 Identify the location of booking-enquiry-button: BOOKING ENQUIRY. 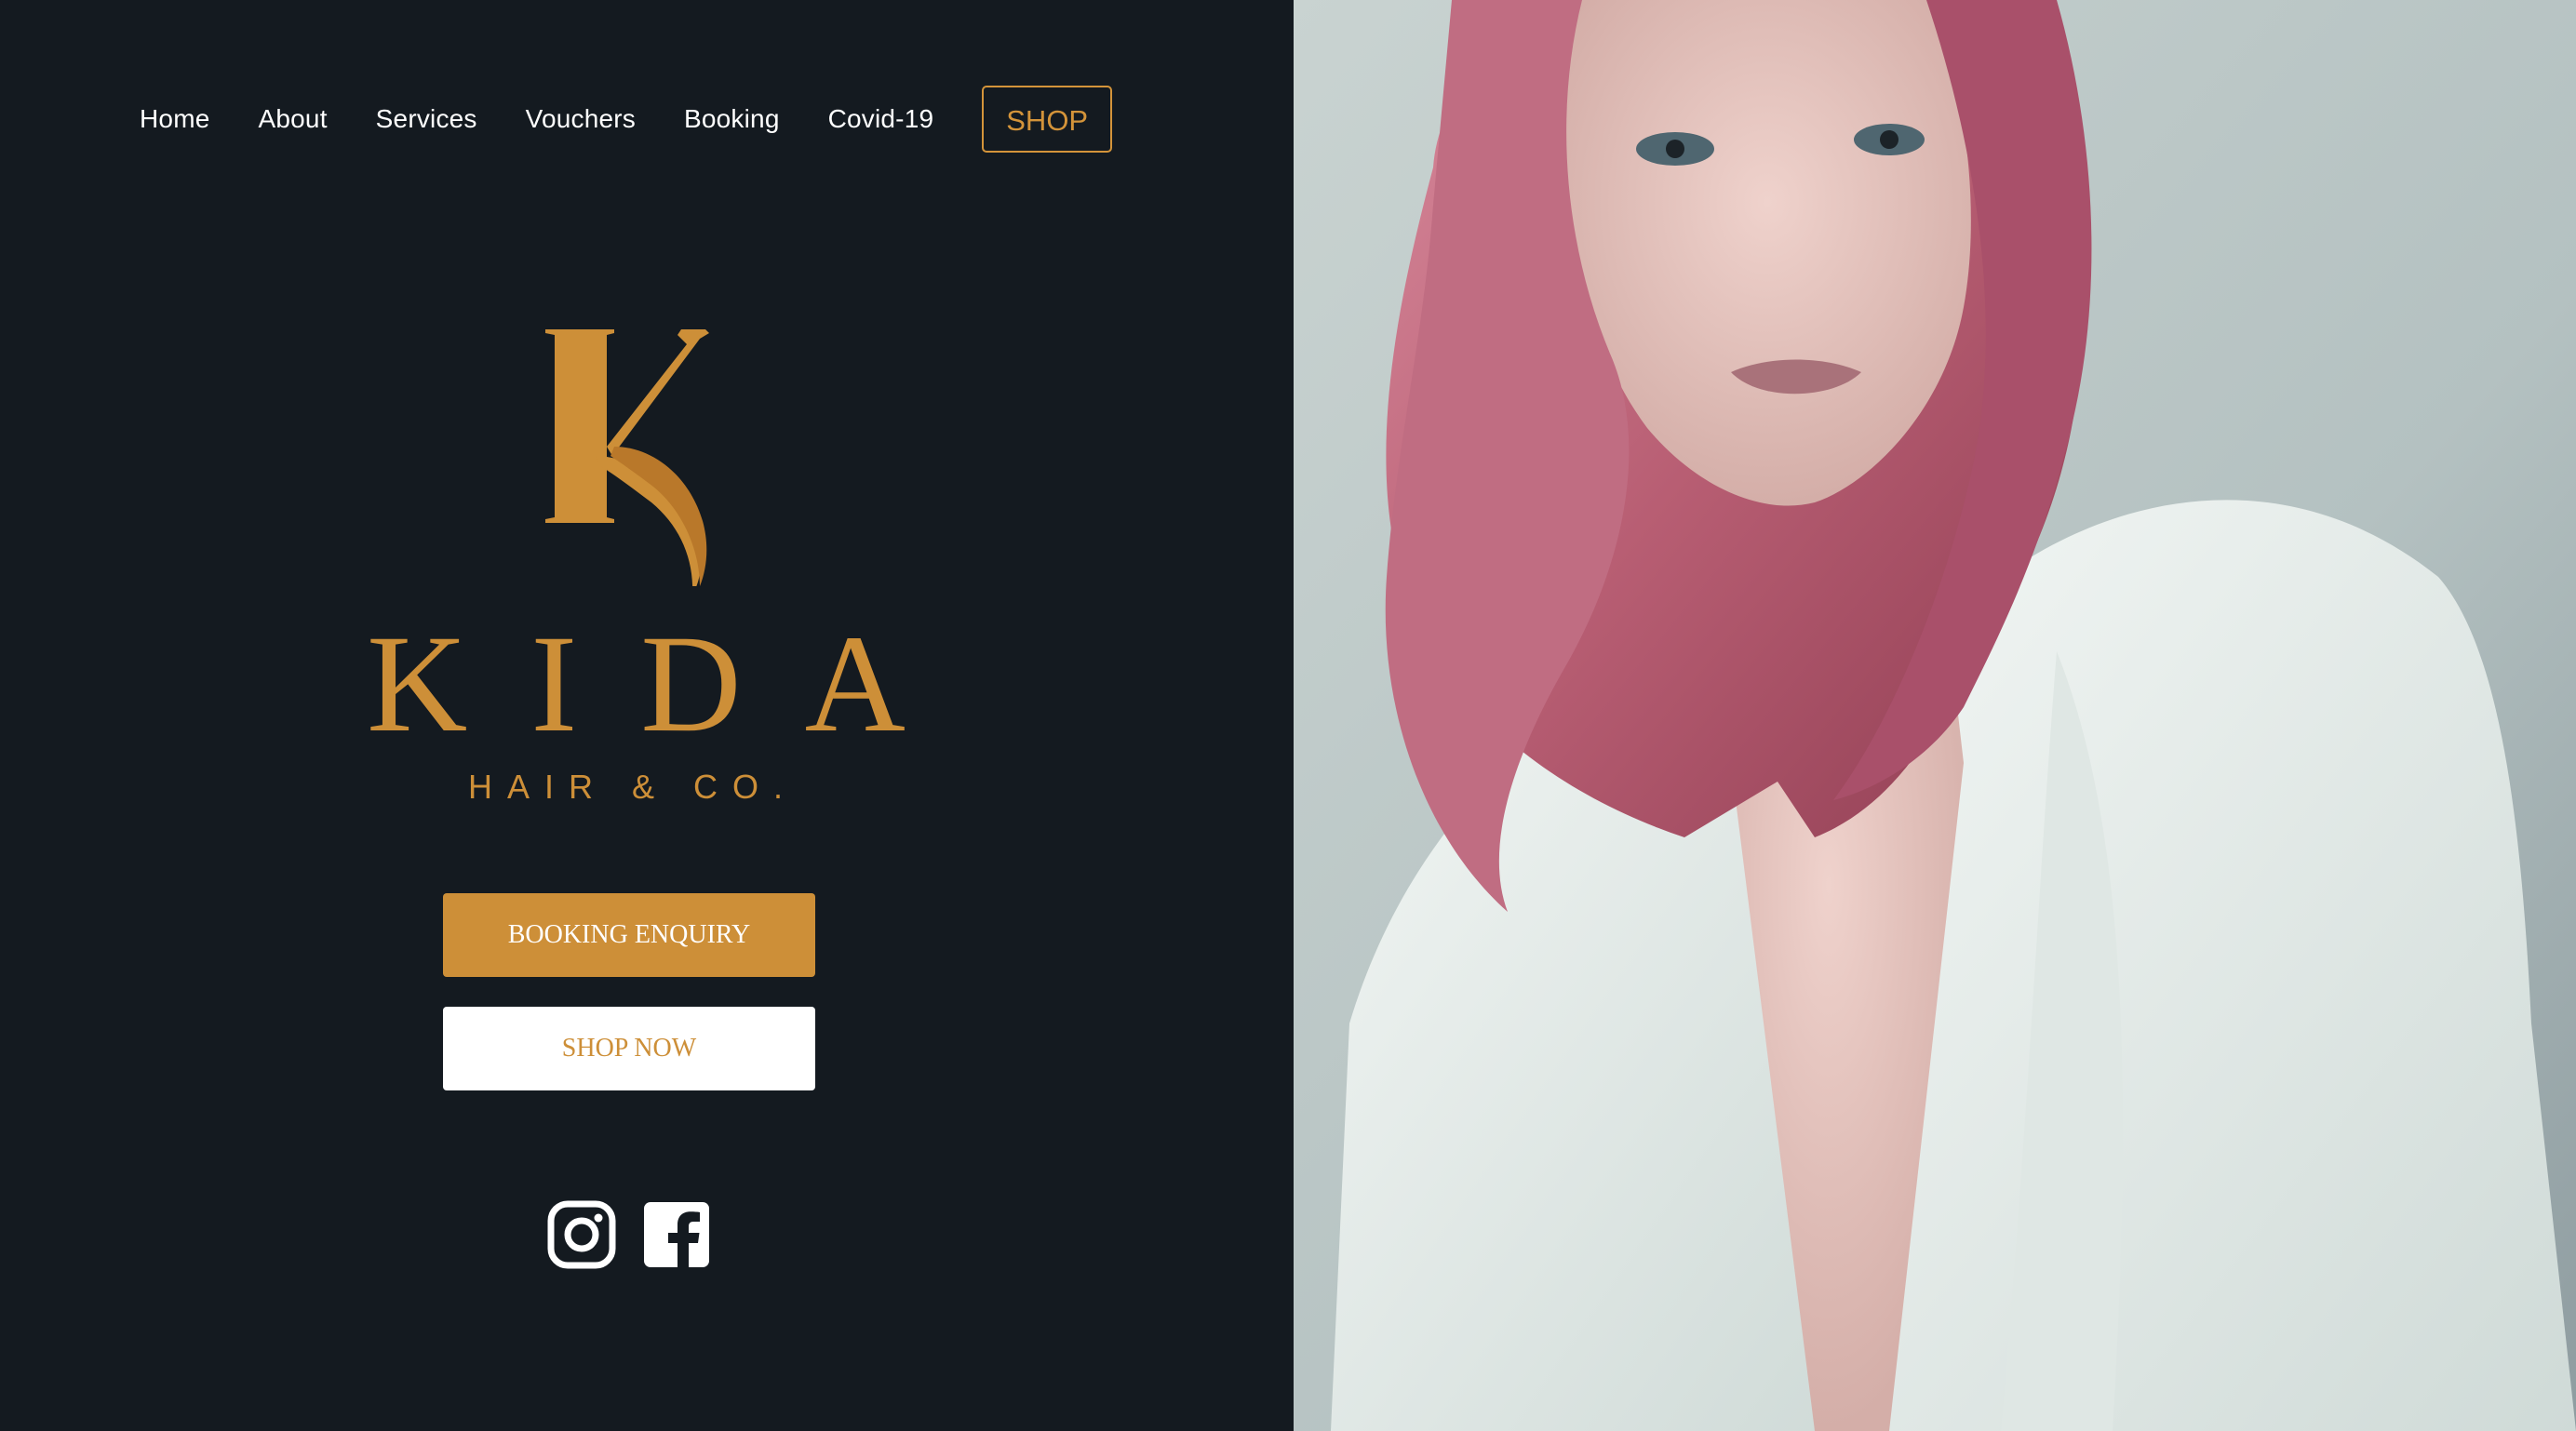
(629, 935).